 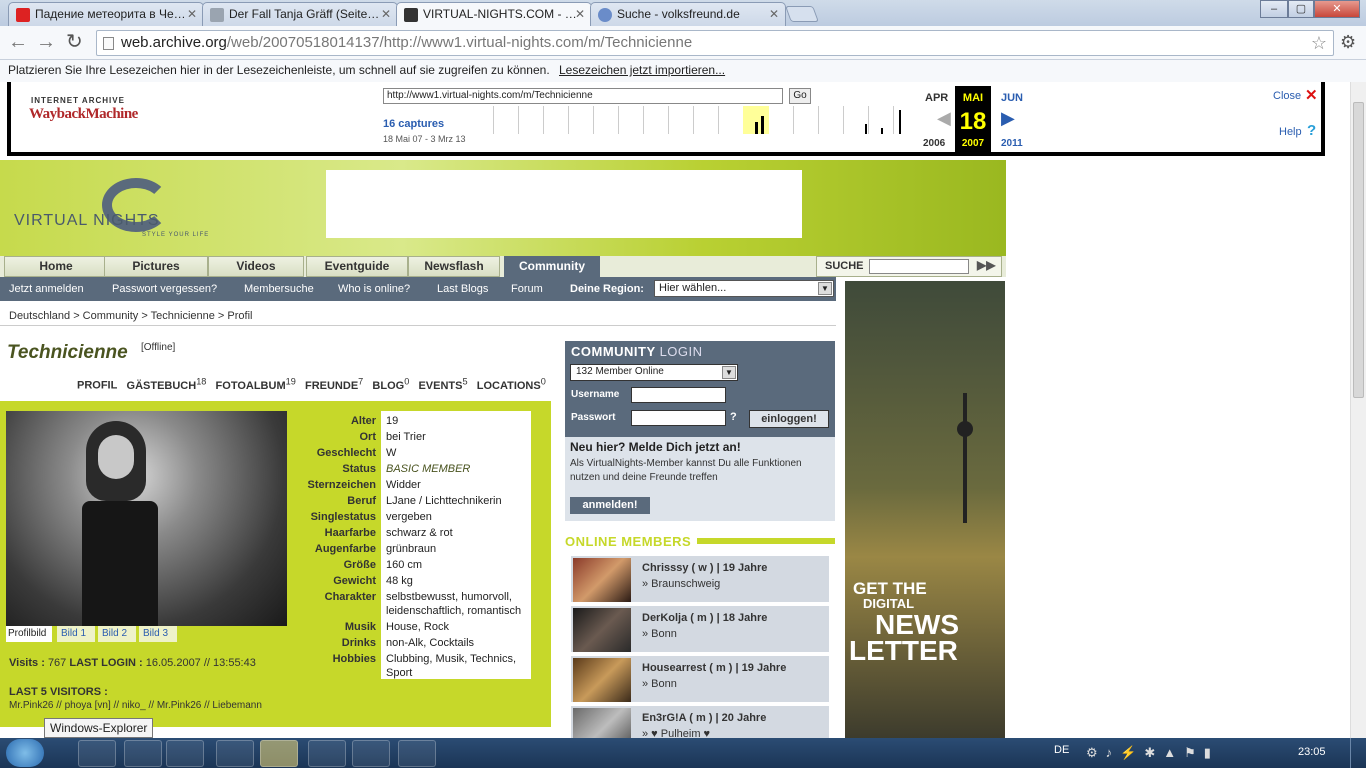 I want to click on photo-tab-3: Bild 3, so click(x=158, y=634).